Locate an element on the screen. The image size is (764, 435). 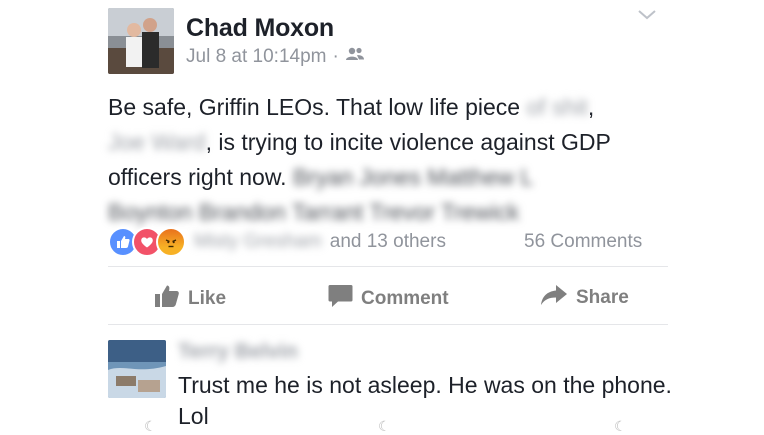
reactions-bar: Misty Gresham and 13 others is located at coordinates (277, 242).